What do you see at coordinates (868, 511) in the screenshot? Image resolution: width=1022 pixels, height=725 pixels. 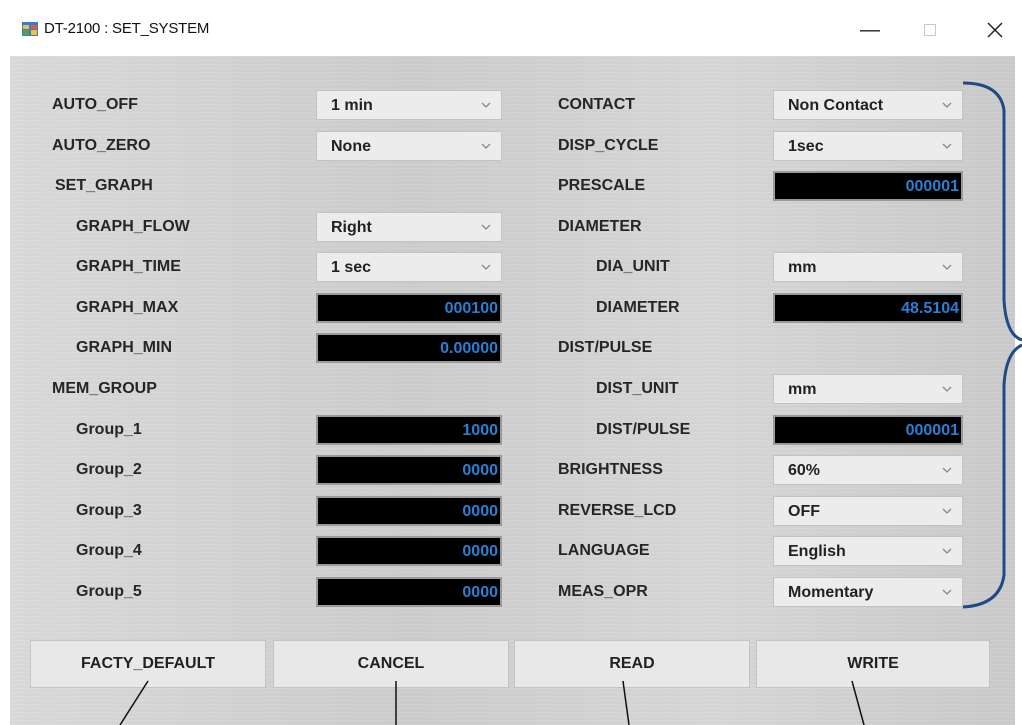 I see `reverse-lcd-select: OFF` at bounding box center [868, 511].